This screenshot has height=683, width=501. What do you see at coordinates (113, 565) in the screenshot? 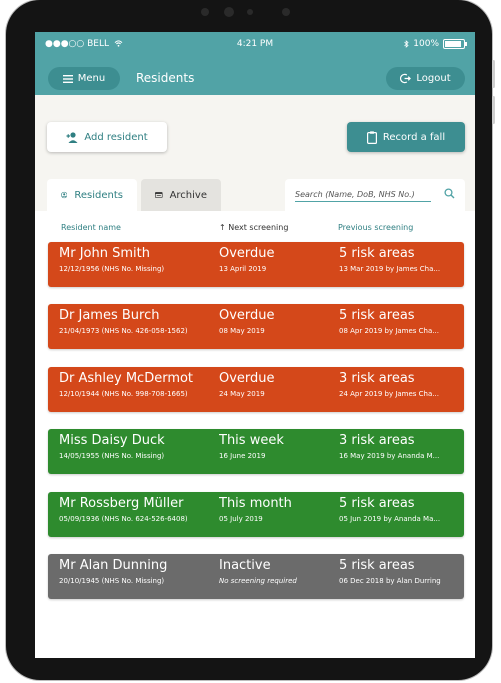
I see `resident-name: Mr Alan Dunning` at bounding box center [113, 565].